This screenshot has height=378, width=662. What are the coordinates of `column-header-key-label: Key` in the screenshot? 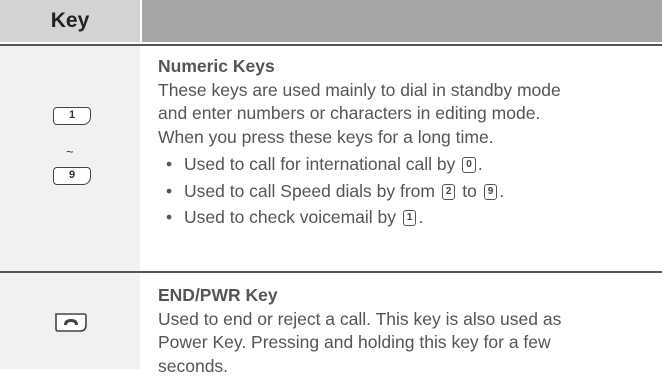 It's located at (70, 21).